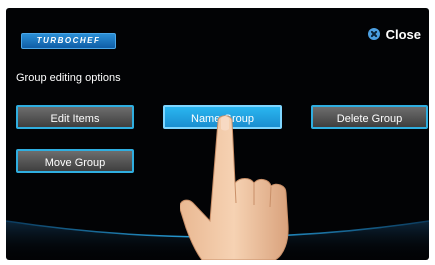 The height and width of the screenshot is (265, 435). What do you see at coordinates (373, 34) in the screenshot?
I see `close-icon` at bounding box center [373, 34].